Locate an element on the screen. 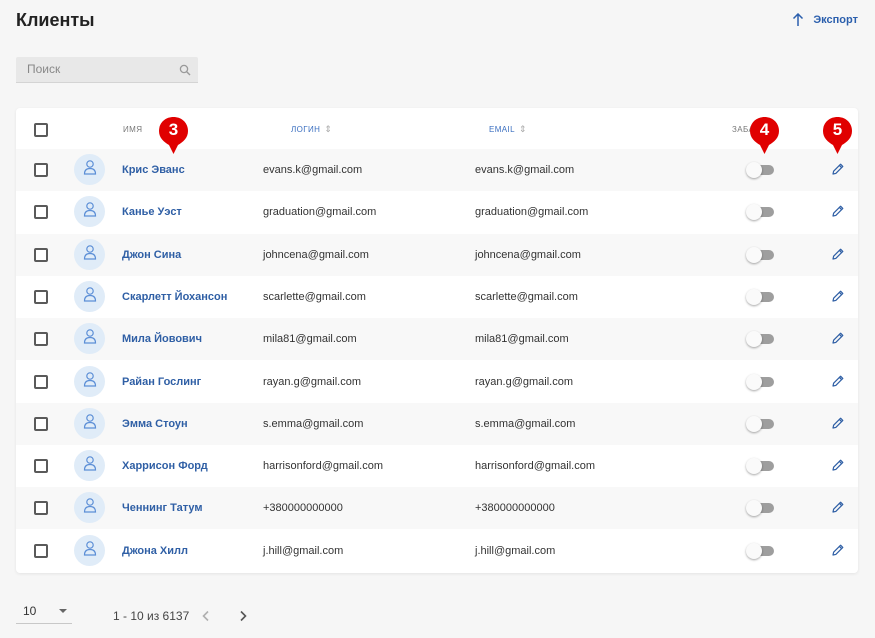  column-login-header: ЛОГИН ⇕ is located at coordinates (311, 130).